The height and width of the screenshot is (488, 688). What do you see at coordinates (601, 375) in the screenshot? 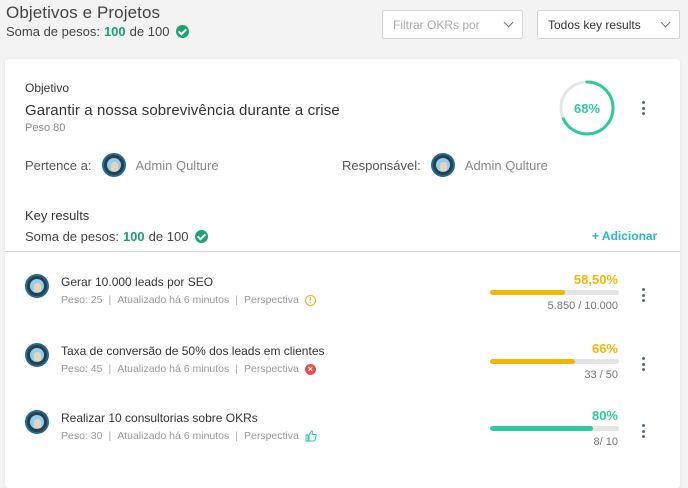
I see `key-result-value: 33 / 50` at bounding box center [601, 375].